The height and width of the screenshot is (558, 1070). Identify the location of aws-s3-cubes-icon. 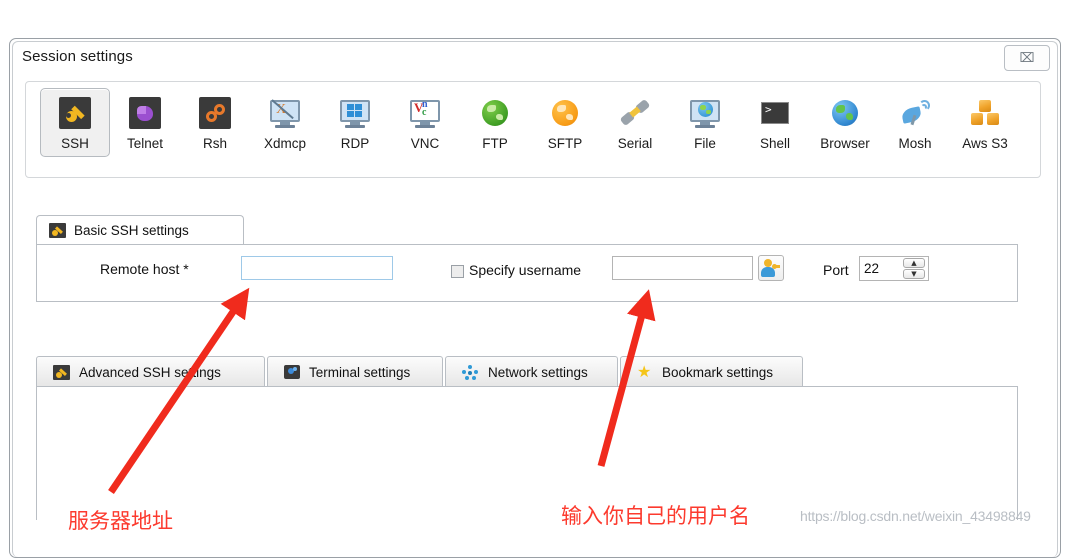
(985, 113).